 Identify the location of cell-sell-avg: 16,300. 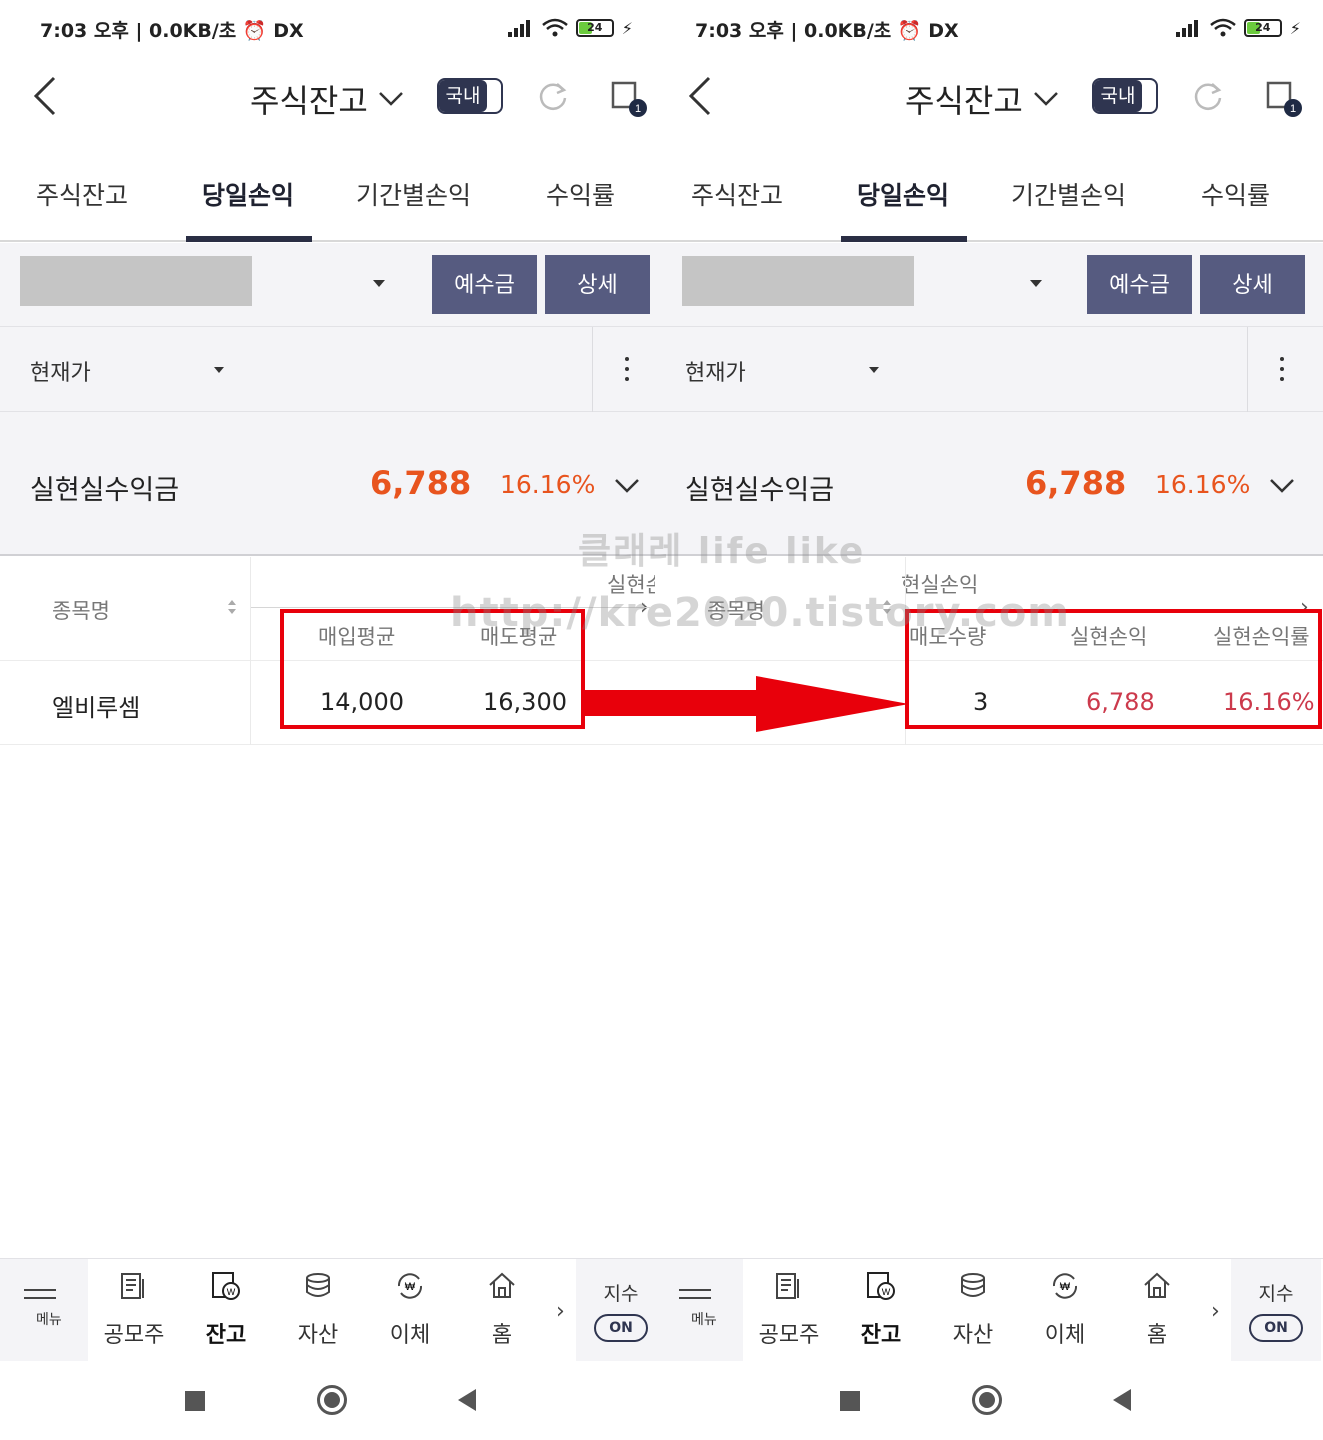
(525, 702).